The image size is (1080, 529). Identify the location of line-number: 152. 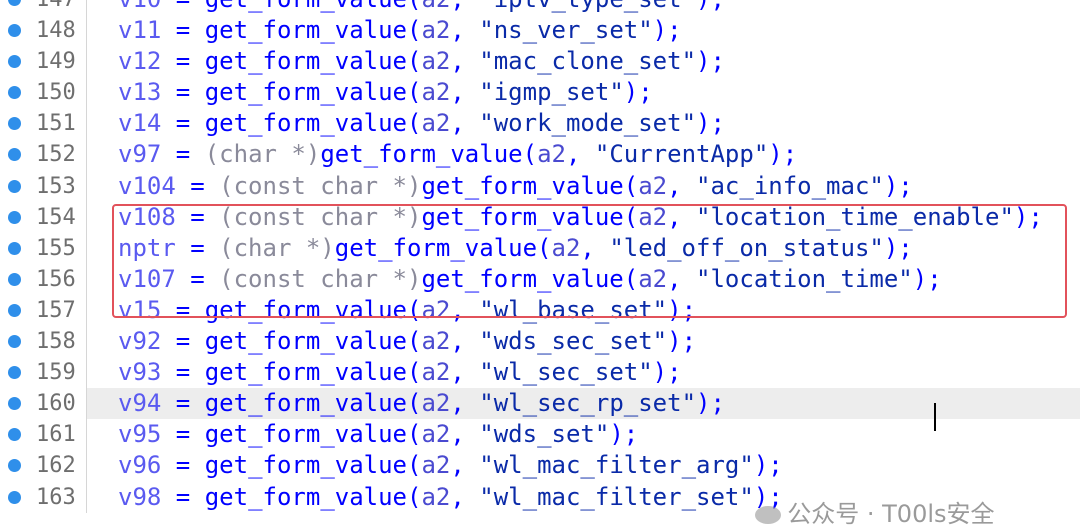
(56, 155).